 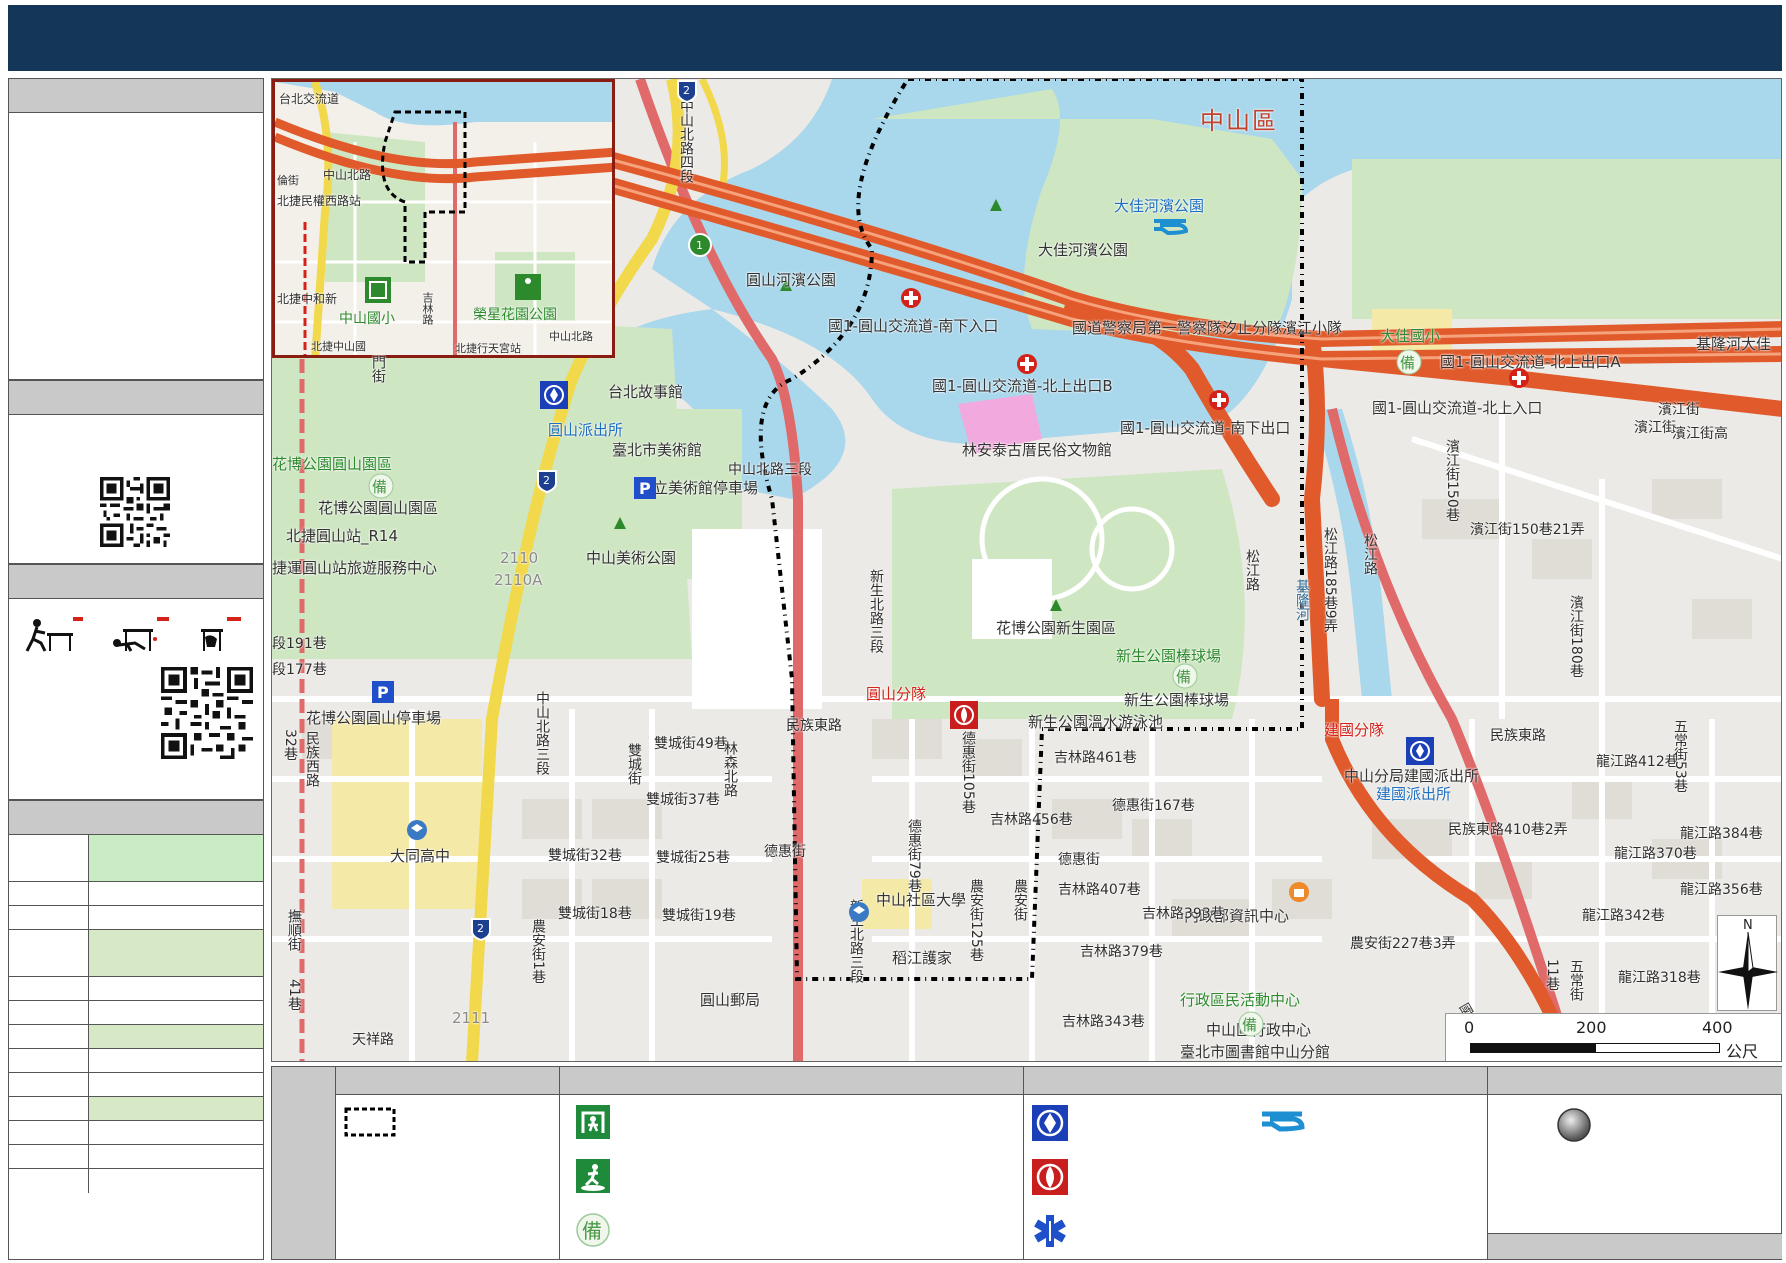 I want to click on outdoor-refuge-icon, so click(x=593, y=1178).